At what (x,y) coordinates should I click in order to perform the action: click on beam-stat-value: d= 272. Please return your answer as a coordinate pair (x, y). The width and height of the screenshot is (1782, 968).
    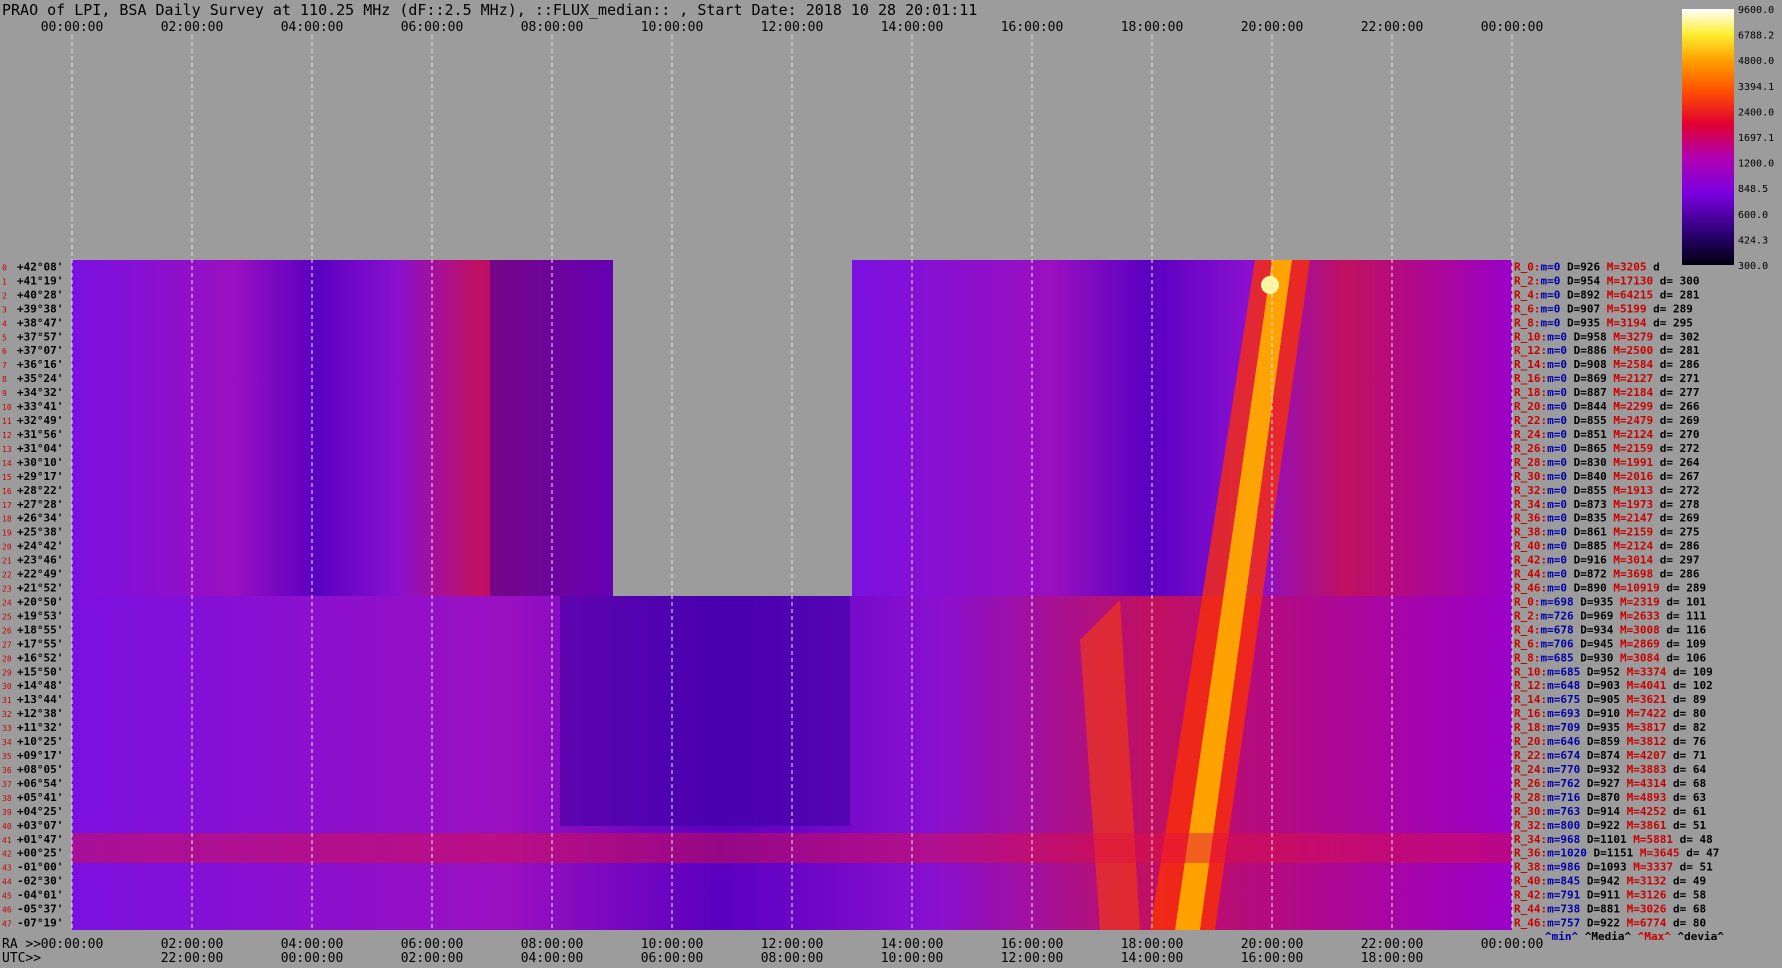
    Looking at the image, I should click on (1676, 490).